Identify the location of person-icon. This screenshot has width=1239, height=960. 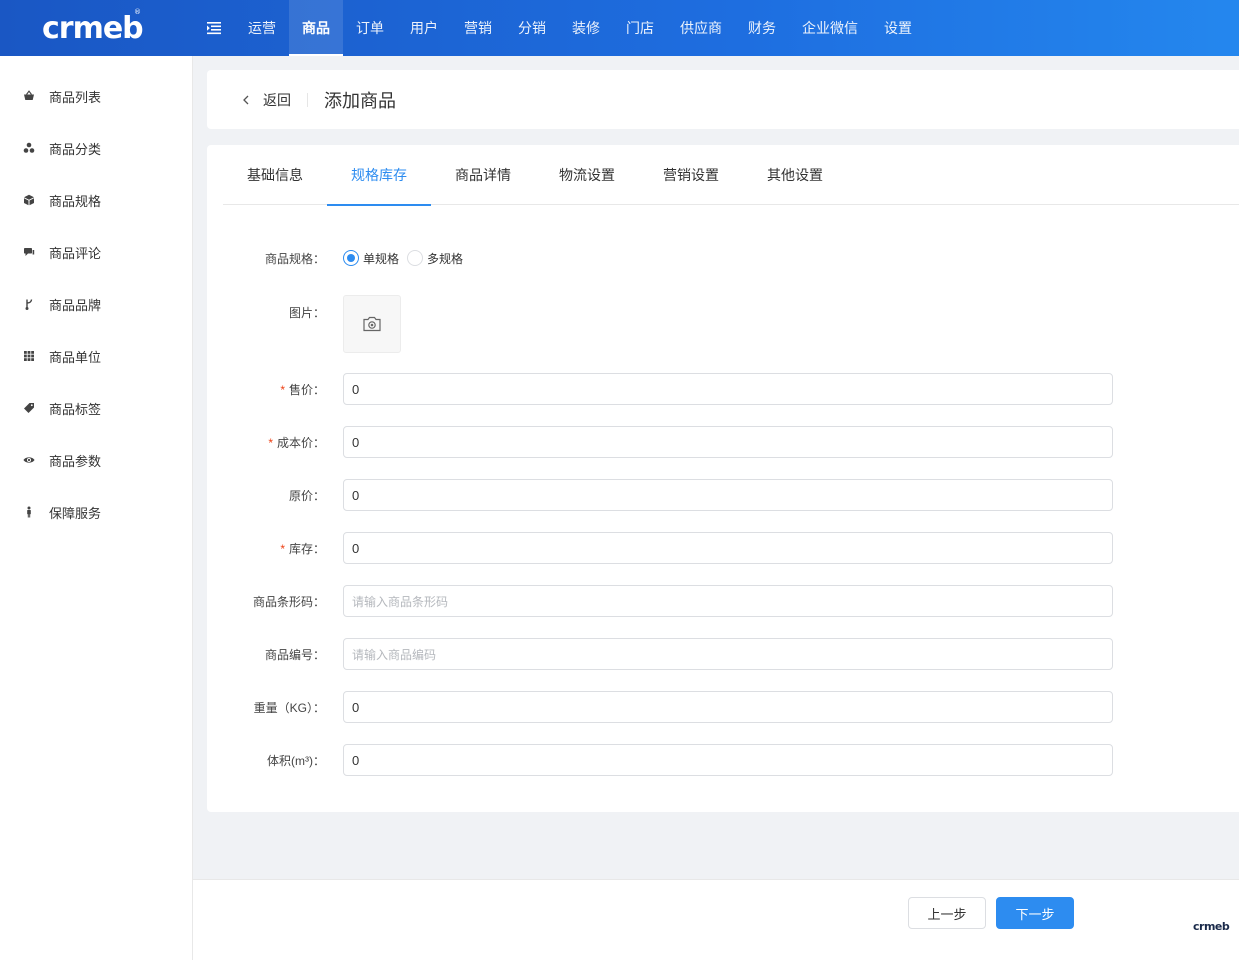
(29, 512).